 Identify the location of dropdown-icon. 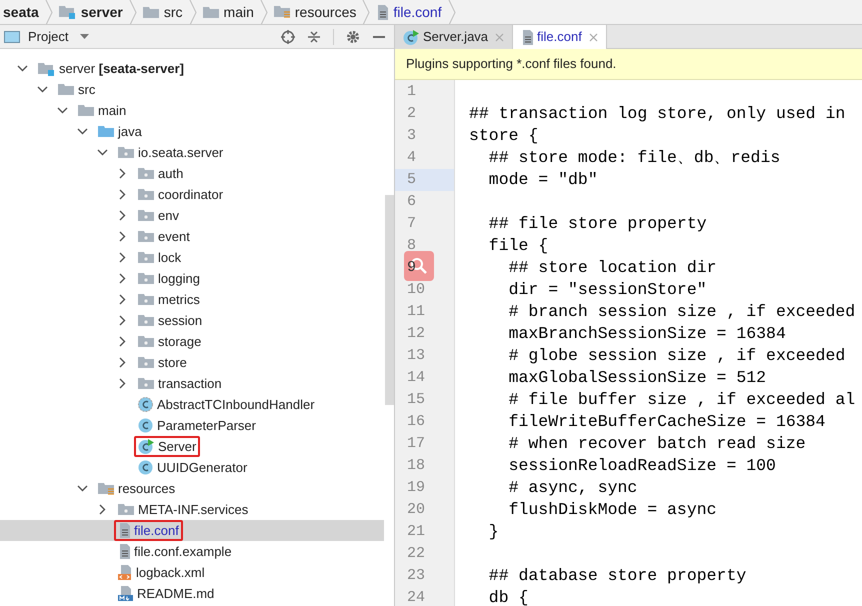
(85, 37).